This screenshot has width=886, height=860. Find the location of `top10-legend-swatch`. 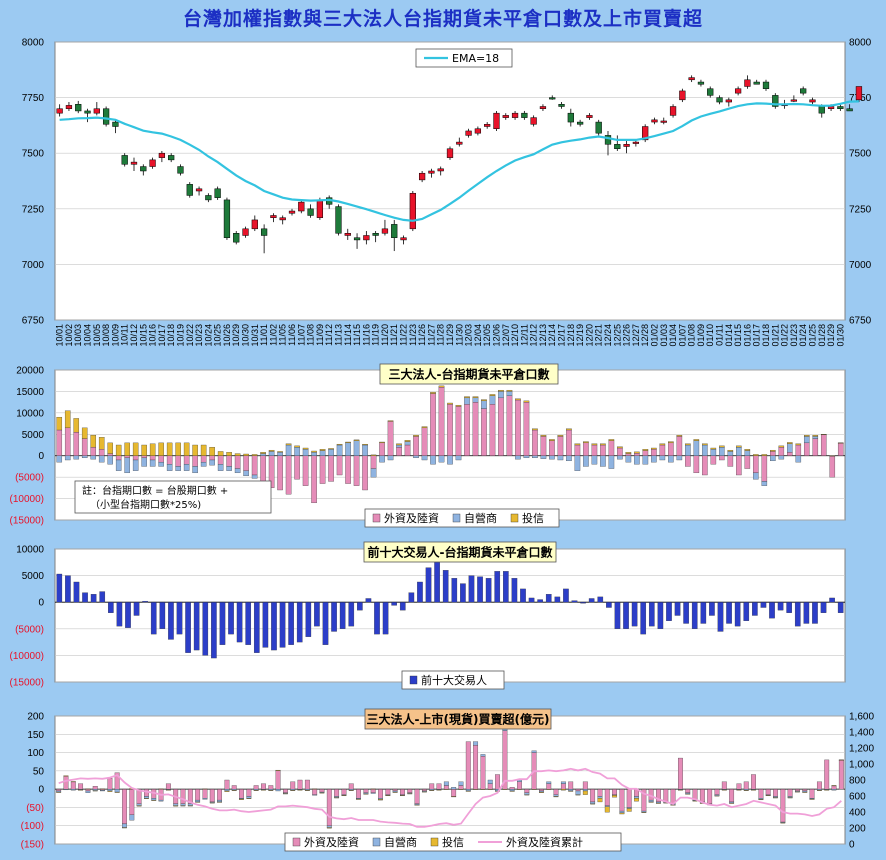

top10-legend-swatch is located at coordinates (413, 680).